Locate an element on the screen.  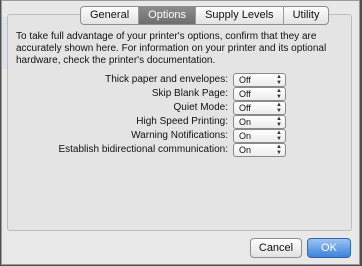
warning-notifications-select: On ▲ ▼ is located at coordinates (259, 136).